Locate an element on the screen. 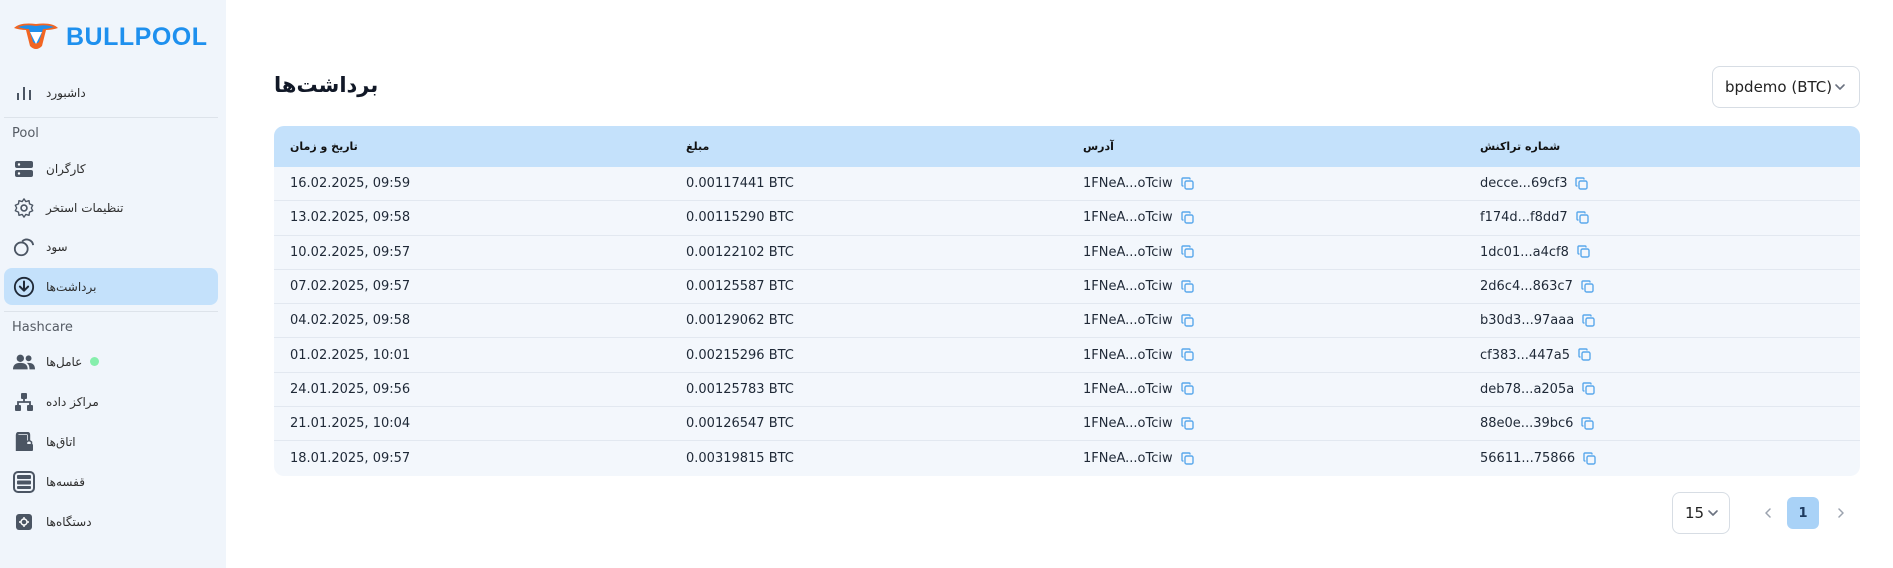 Image resolution: width=1893 pixels, height=568 pixels. account-select: bpdemo (BTC) is located at coordinates (1786, 87).